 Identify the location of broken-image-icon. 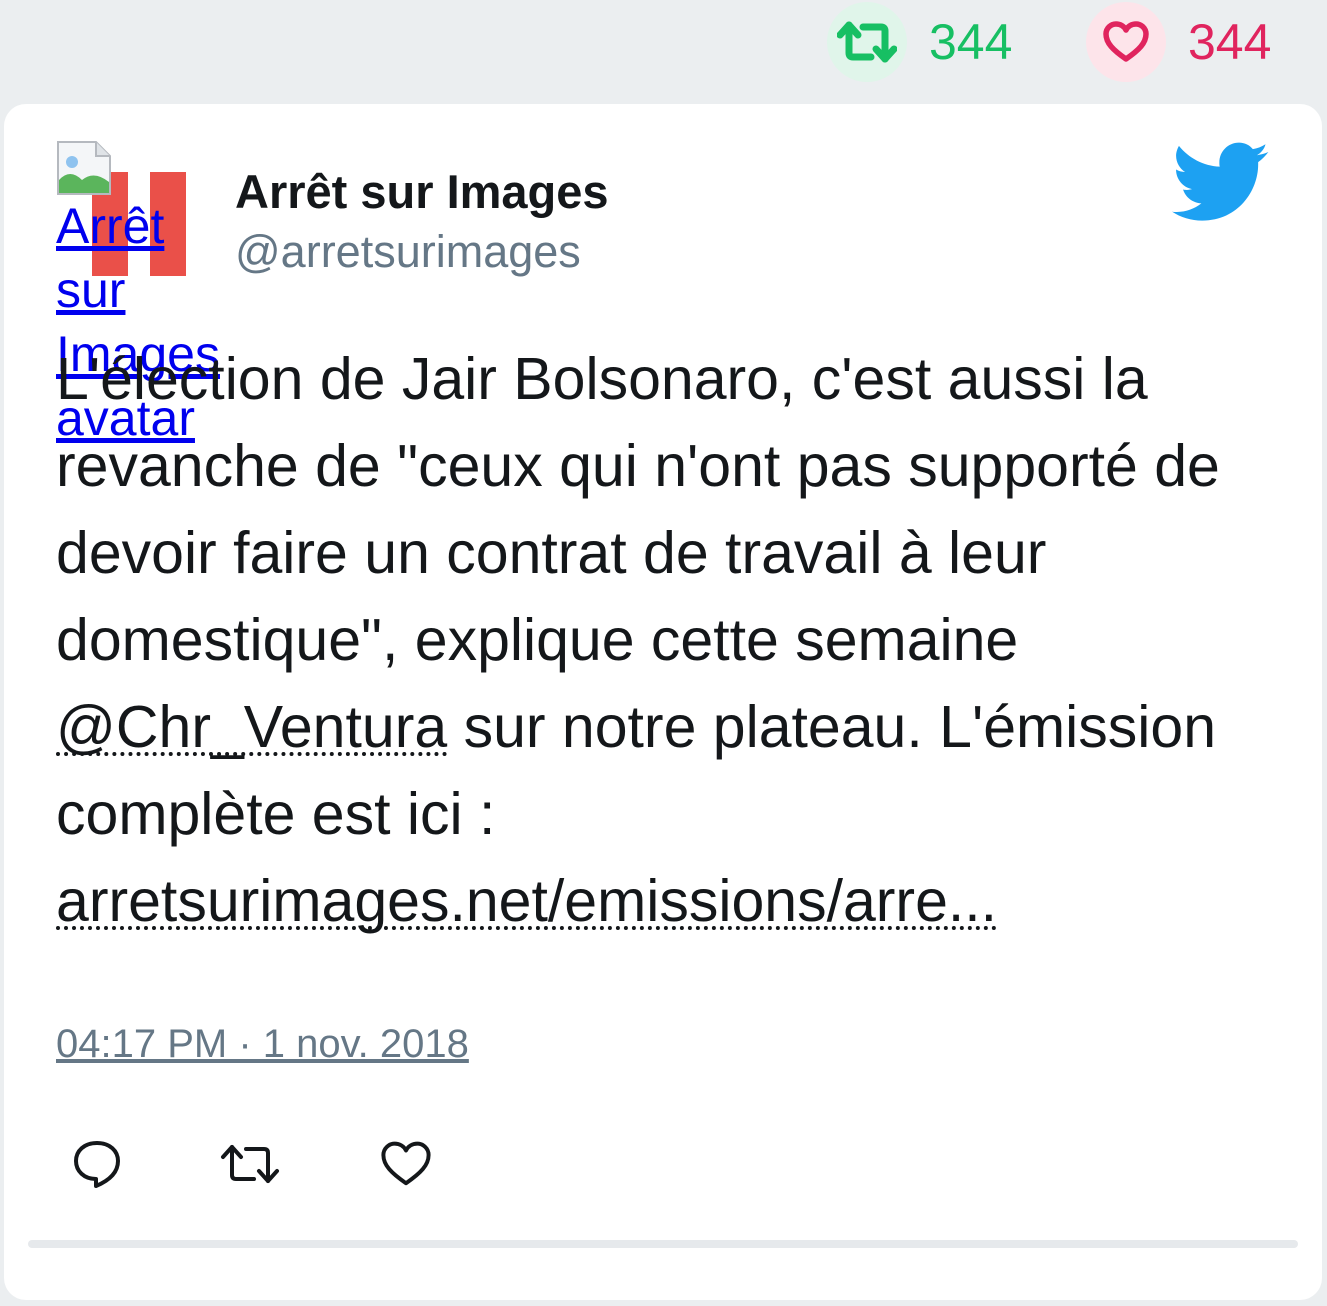
(84, 168).